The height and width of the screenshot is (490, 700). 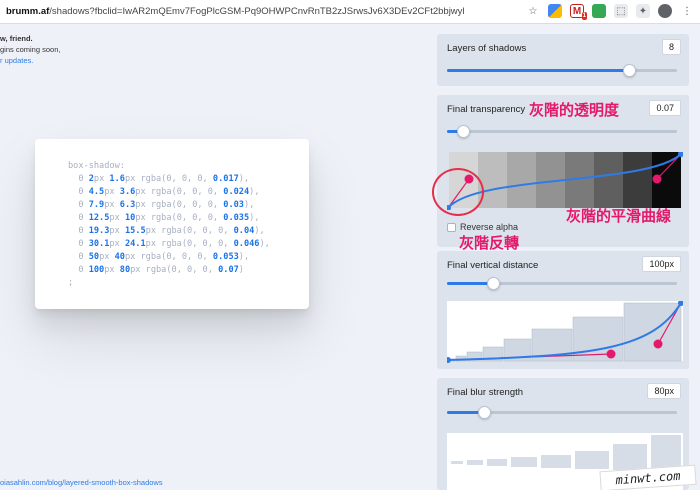 What do you see at coordinates (565, 181) in the screenshot?
I see `transparency-curve-editor` at bounding box center [565, 181].